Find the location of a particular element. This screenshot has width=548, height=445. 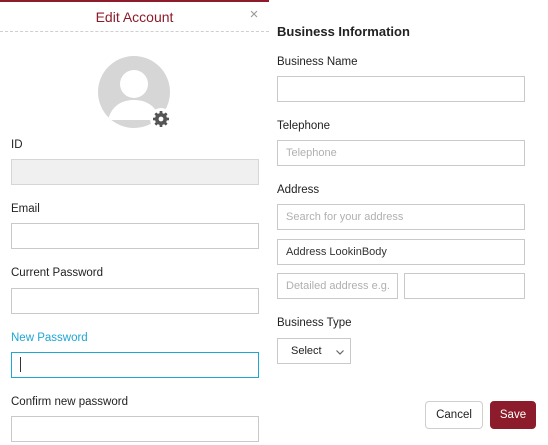

business-type-selected: Select is located at coordinates (306, 351).